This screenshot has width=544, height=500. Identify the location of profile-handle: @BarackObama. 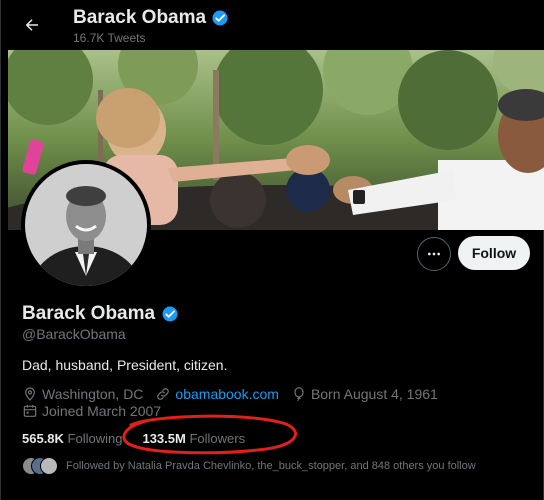
(74, 334).